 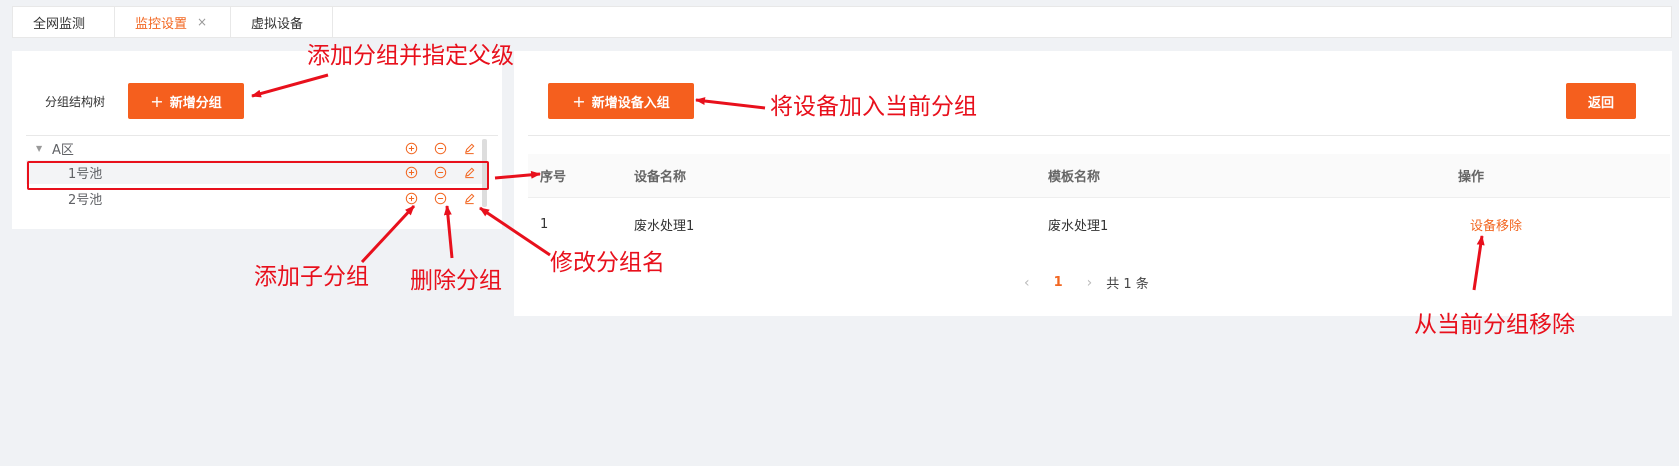 I want to click on add-group-button: + 新增分组, so click(x=186, y=101).